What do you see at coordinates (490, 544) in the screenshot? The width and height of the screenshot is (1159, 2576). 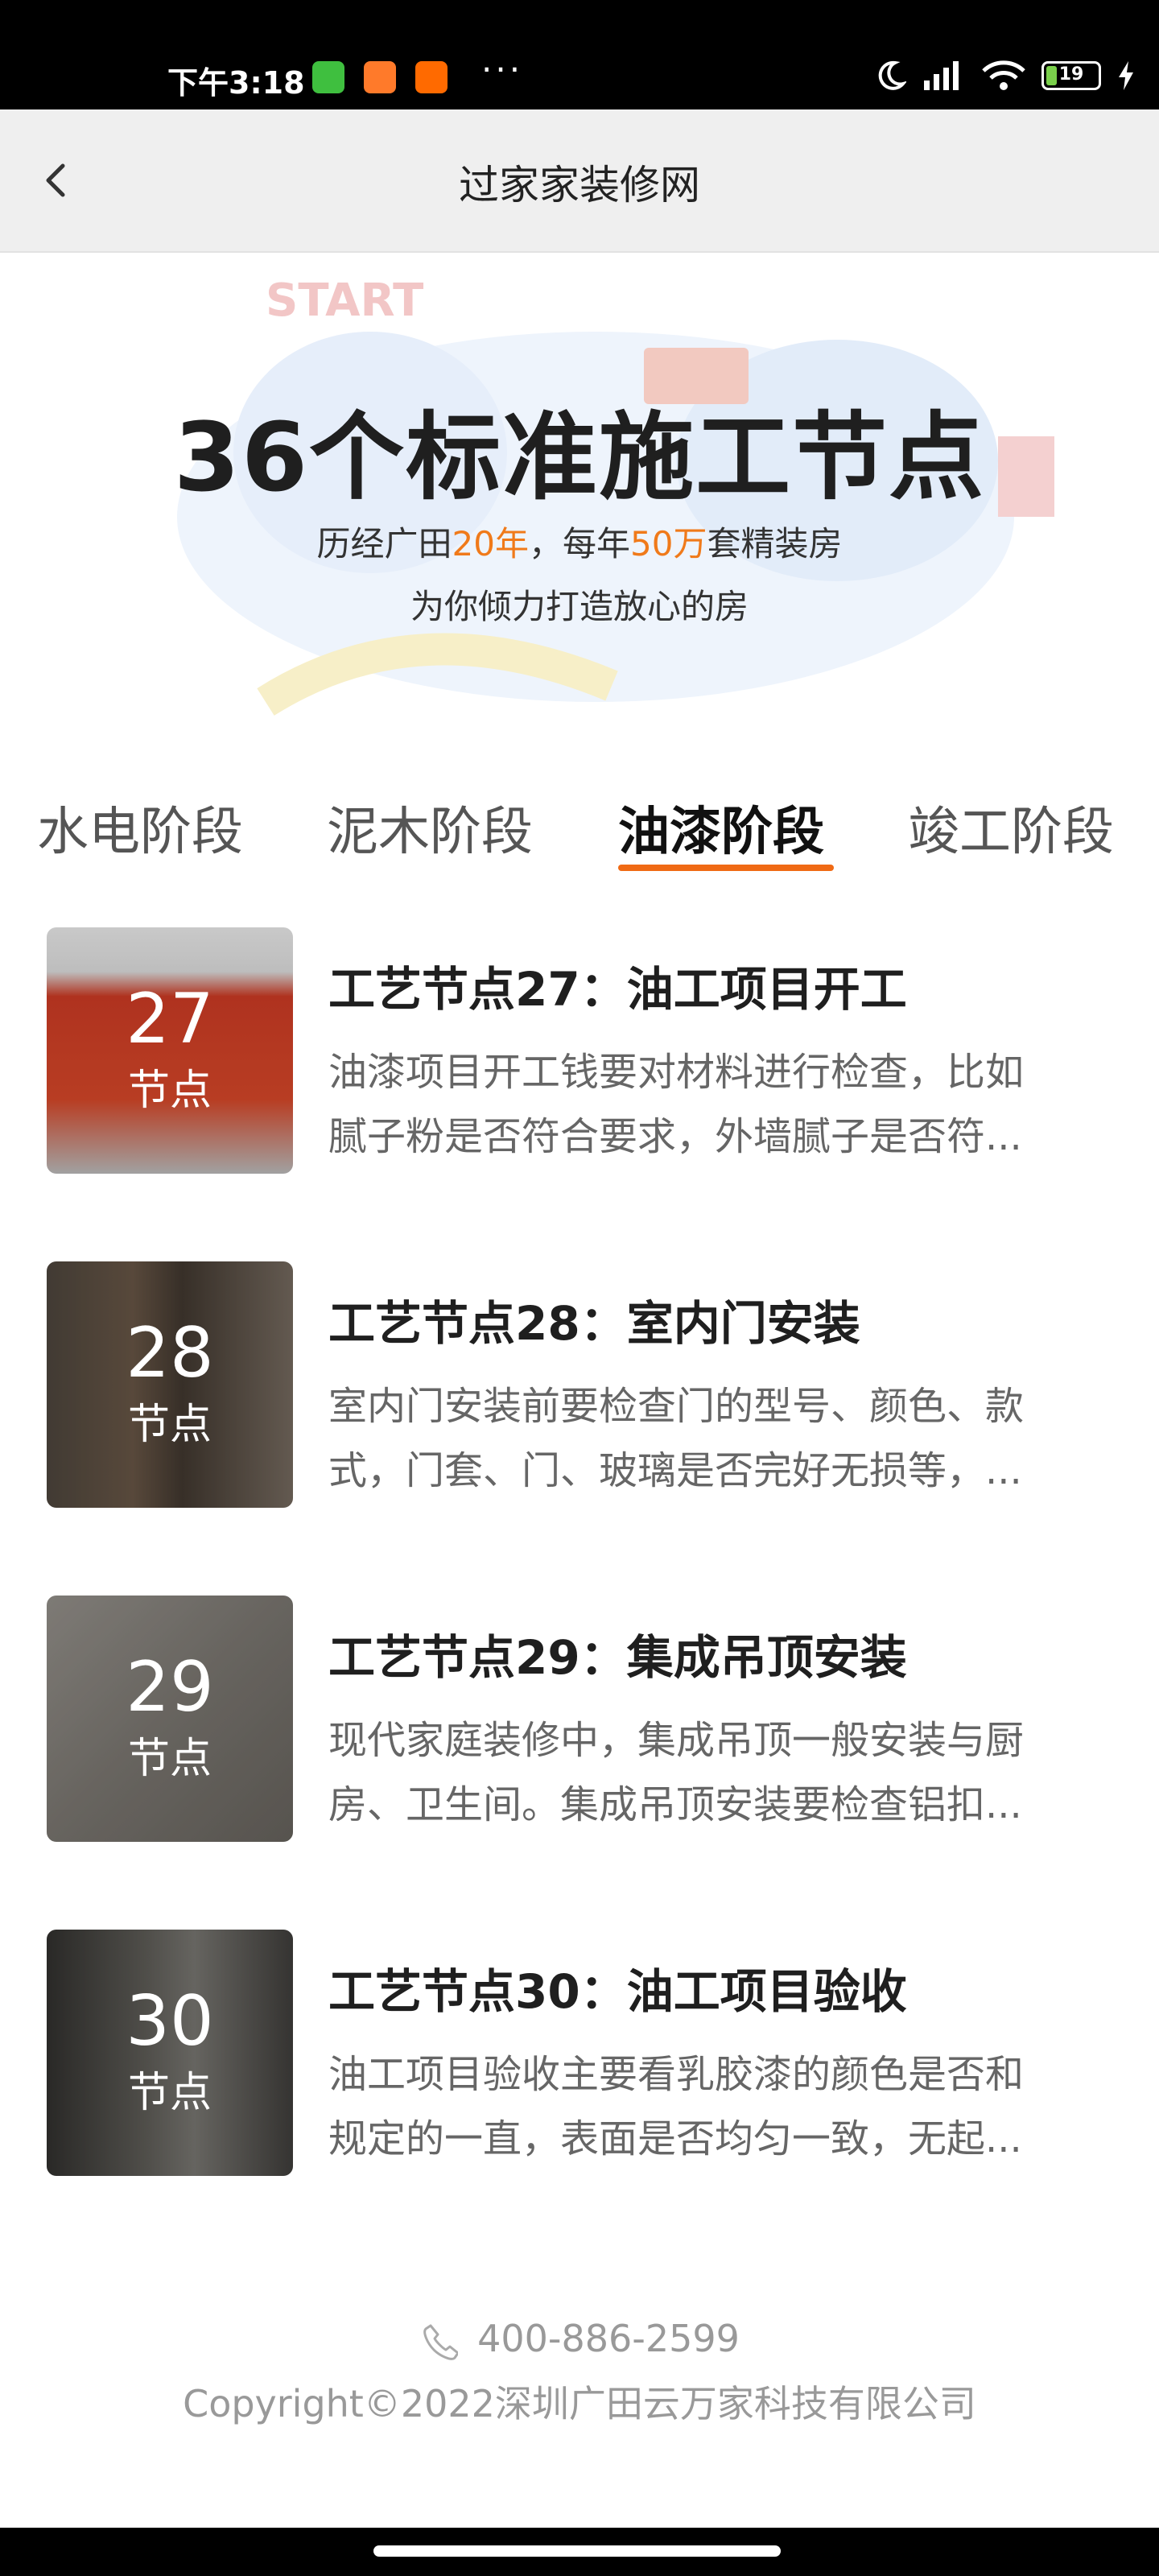 I see `banner-years: 20年` at bounding box center [490, 544].